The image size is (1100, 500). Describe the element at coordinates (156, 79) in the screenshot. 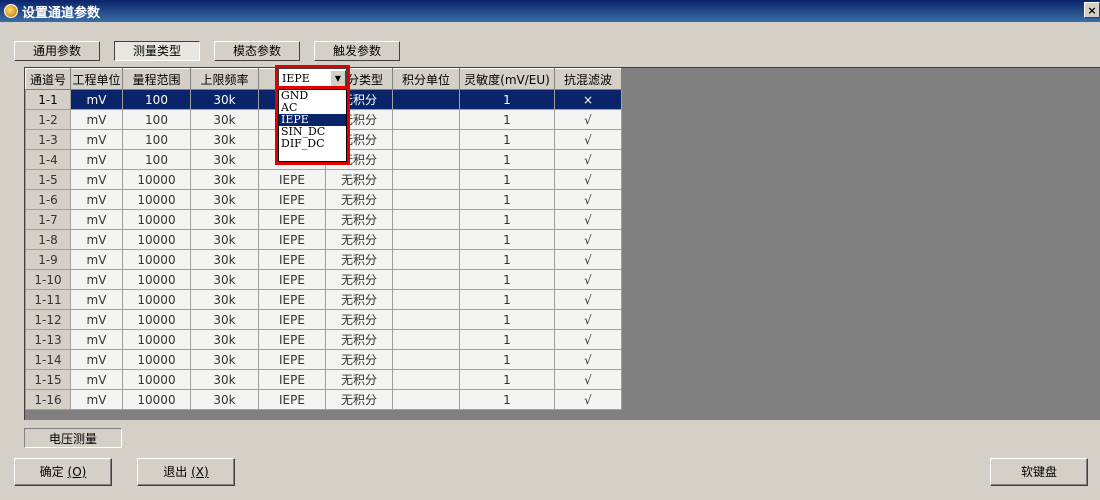

I see `col-header-range: 量程范围` at that location.